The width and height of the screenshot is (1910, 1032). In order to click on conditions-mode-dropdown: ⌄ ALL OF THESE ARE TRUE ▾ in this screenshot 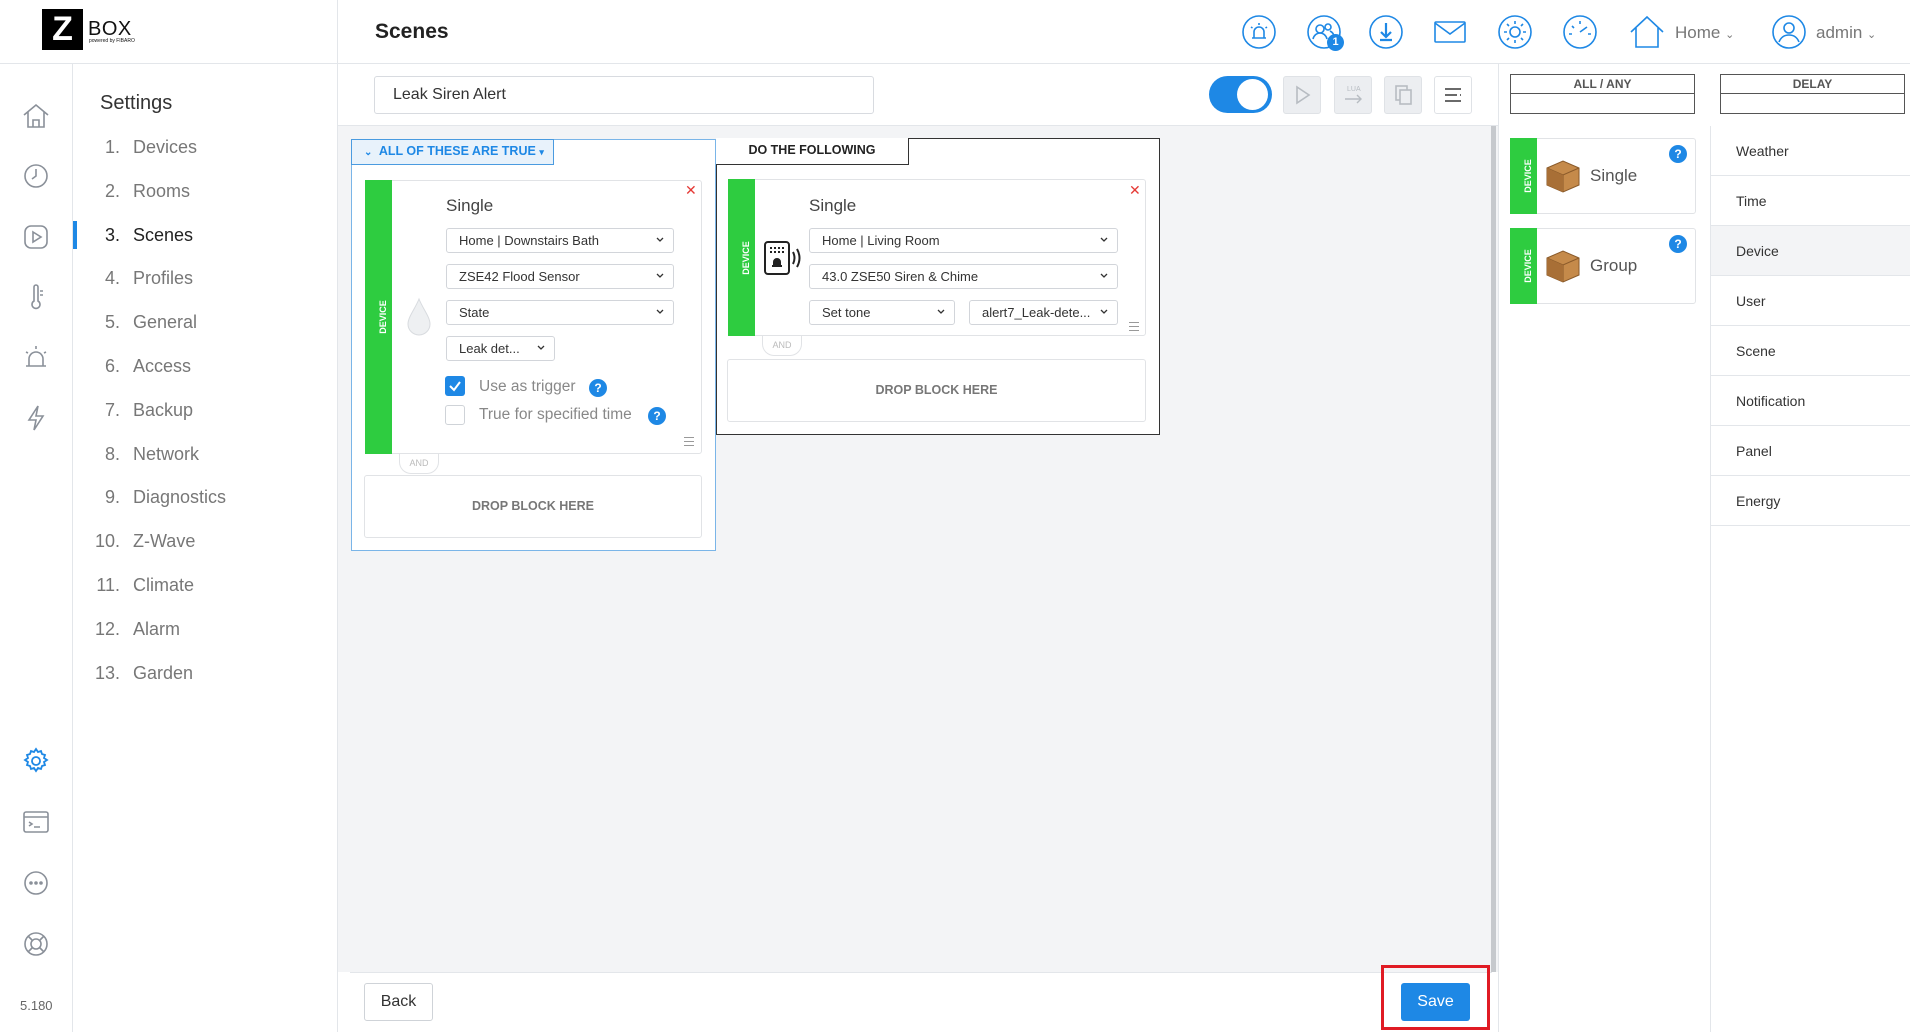, I will do `click(452, 152)`.